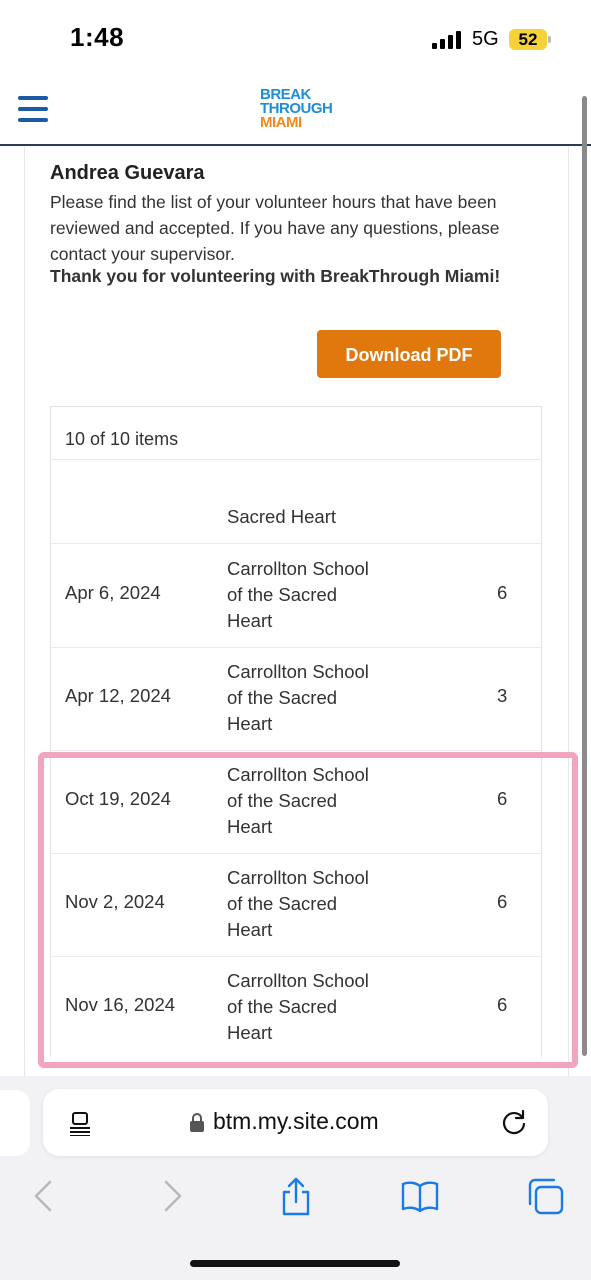 This screenshot has height=1280, width=591. I want to click on status-bar: 1:48 5G 52, so click(295, 40).